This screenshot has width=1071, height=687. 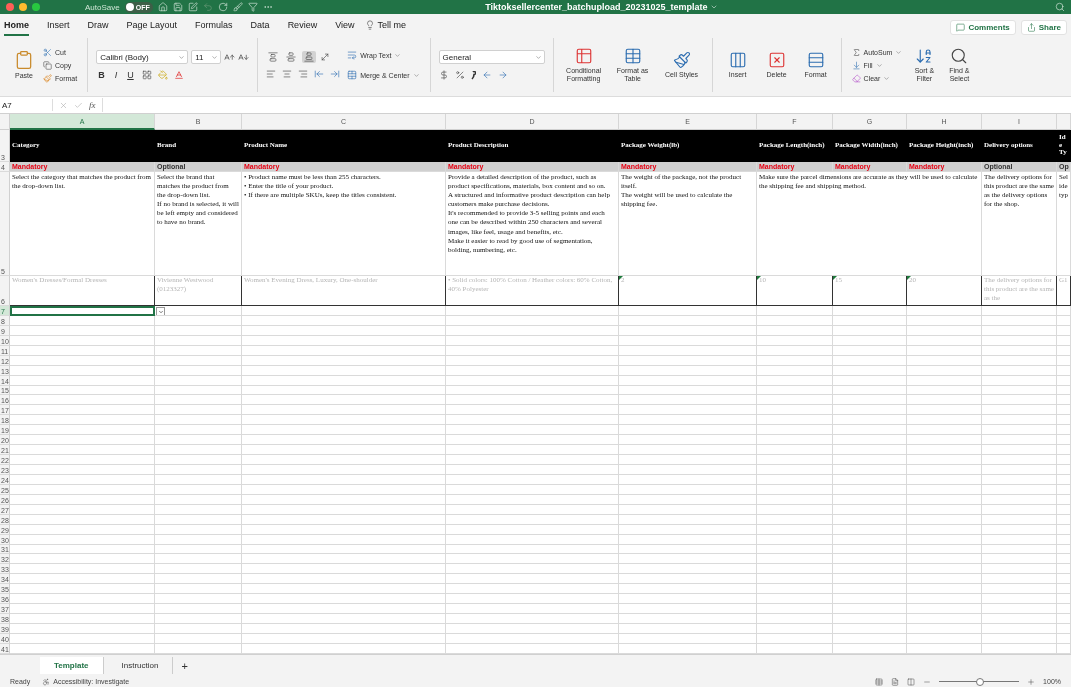 What do you see at coordinates (369, 25) in the screenshot?
I see `lightbulb-icon` at bounding box center [369, 25].